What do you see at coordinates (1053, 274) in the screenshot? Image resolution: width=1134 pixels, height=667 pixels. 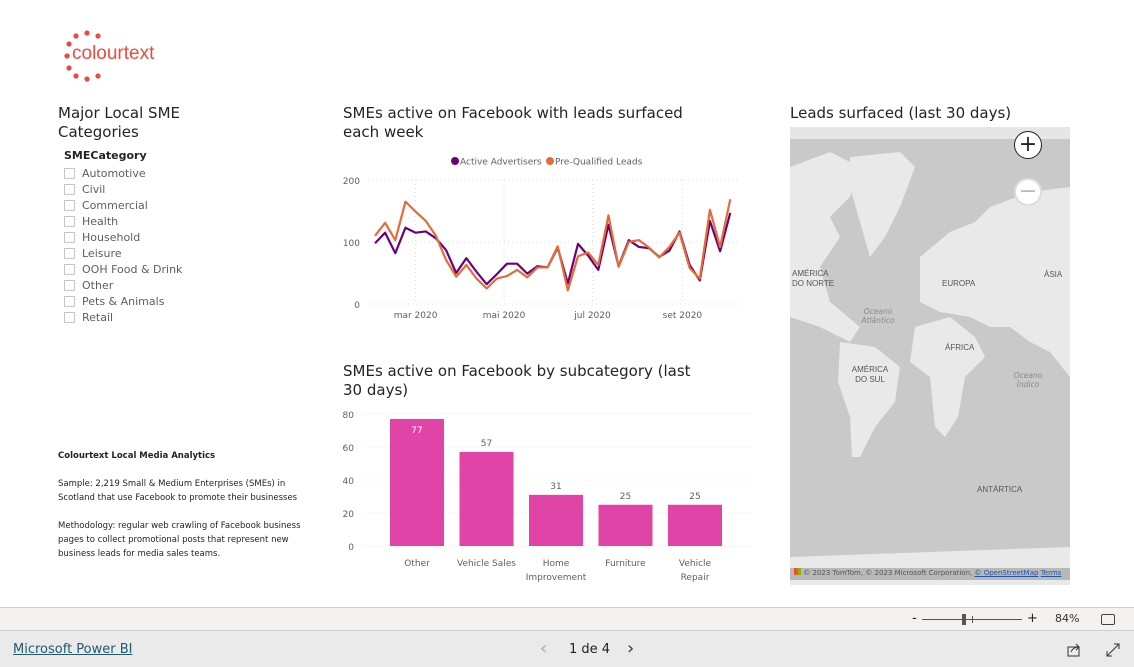 I see `map-label-asia: ÁSIA` at bounding box center [1053, 274].